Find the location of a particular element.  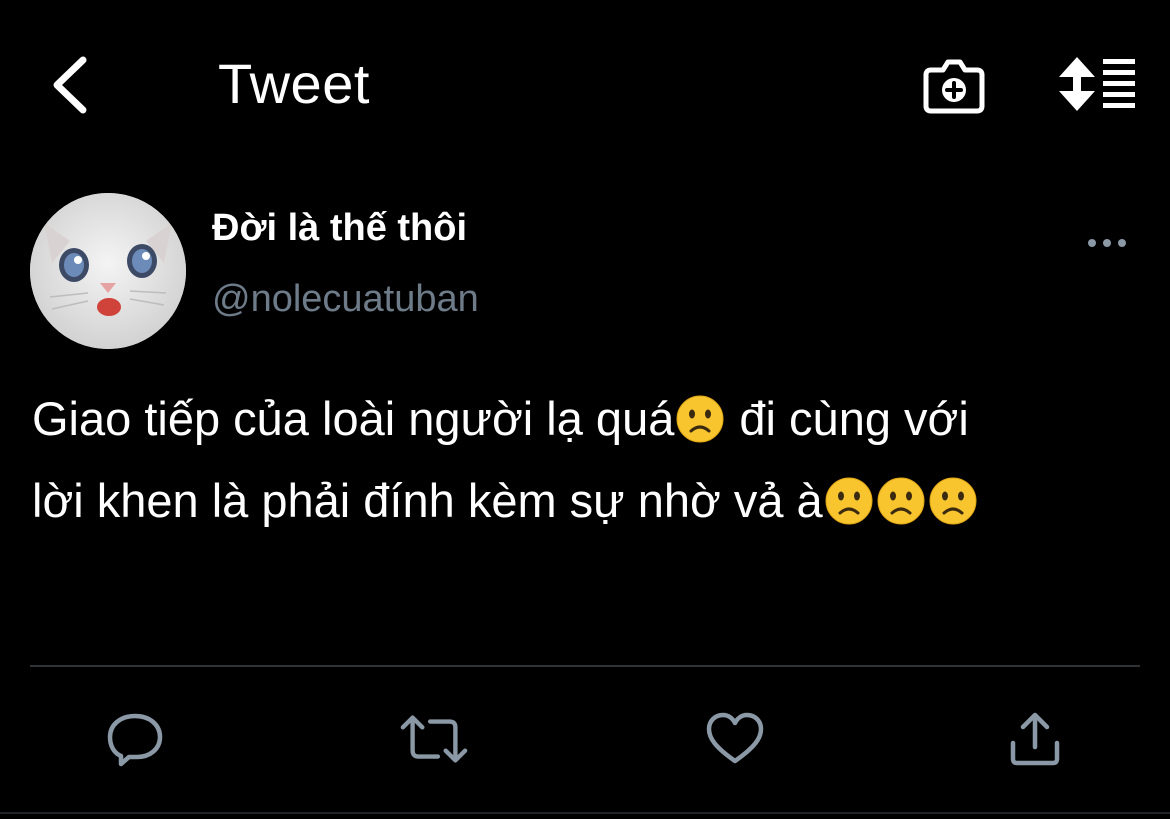

share-button is located at coordinates (1035, 739).